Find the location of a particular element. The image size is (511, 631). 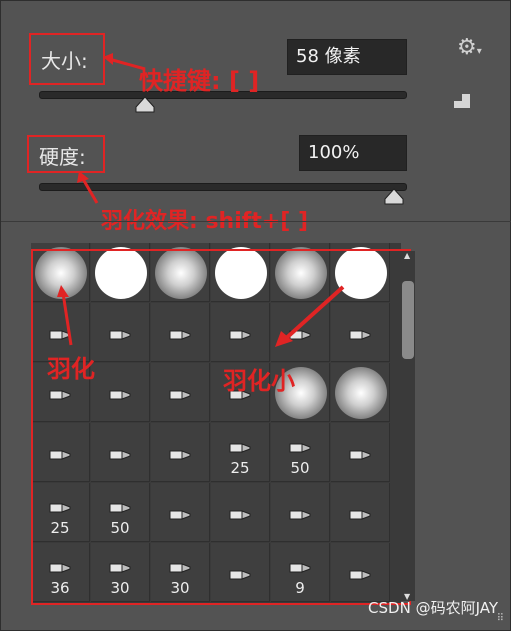

feather-effect-annotation: 羽化效果: shift+[ ] is located at coordinates (205, 221).